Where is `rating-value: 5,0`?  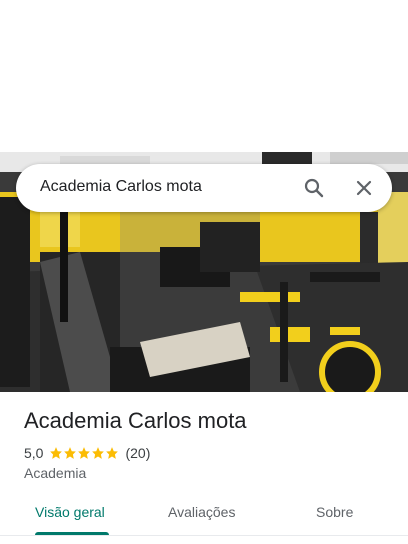 rating-value: 5,0 is located at coordinates (34, 453).